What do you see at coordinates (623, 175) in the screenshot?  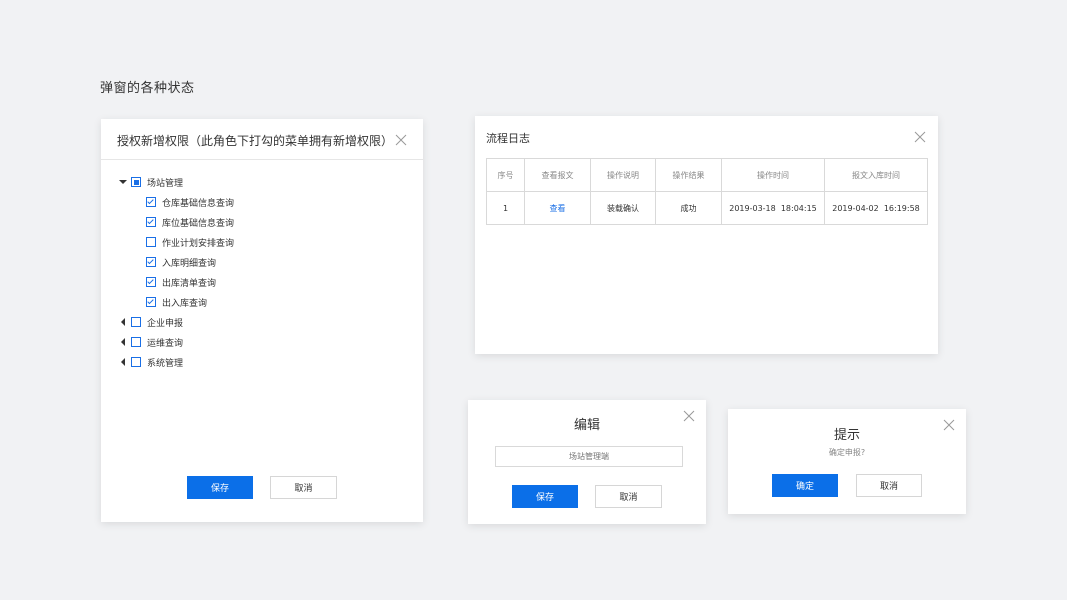 I see `column-header: 操作说明` at bounding box center [623, 175].